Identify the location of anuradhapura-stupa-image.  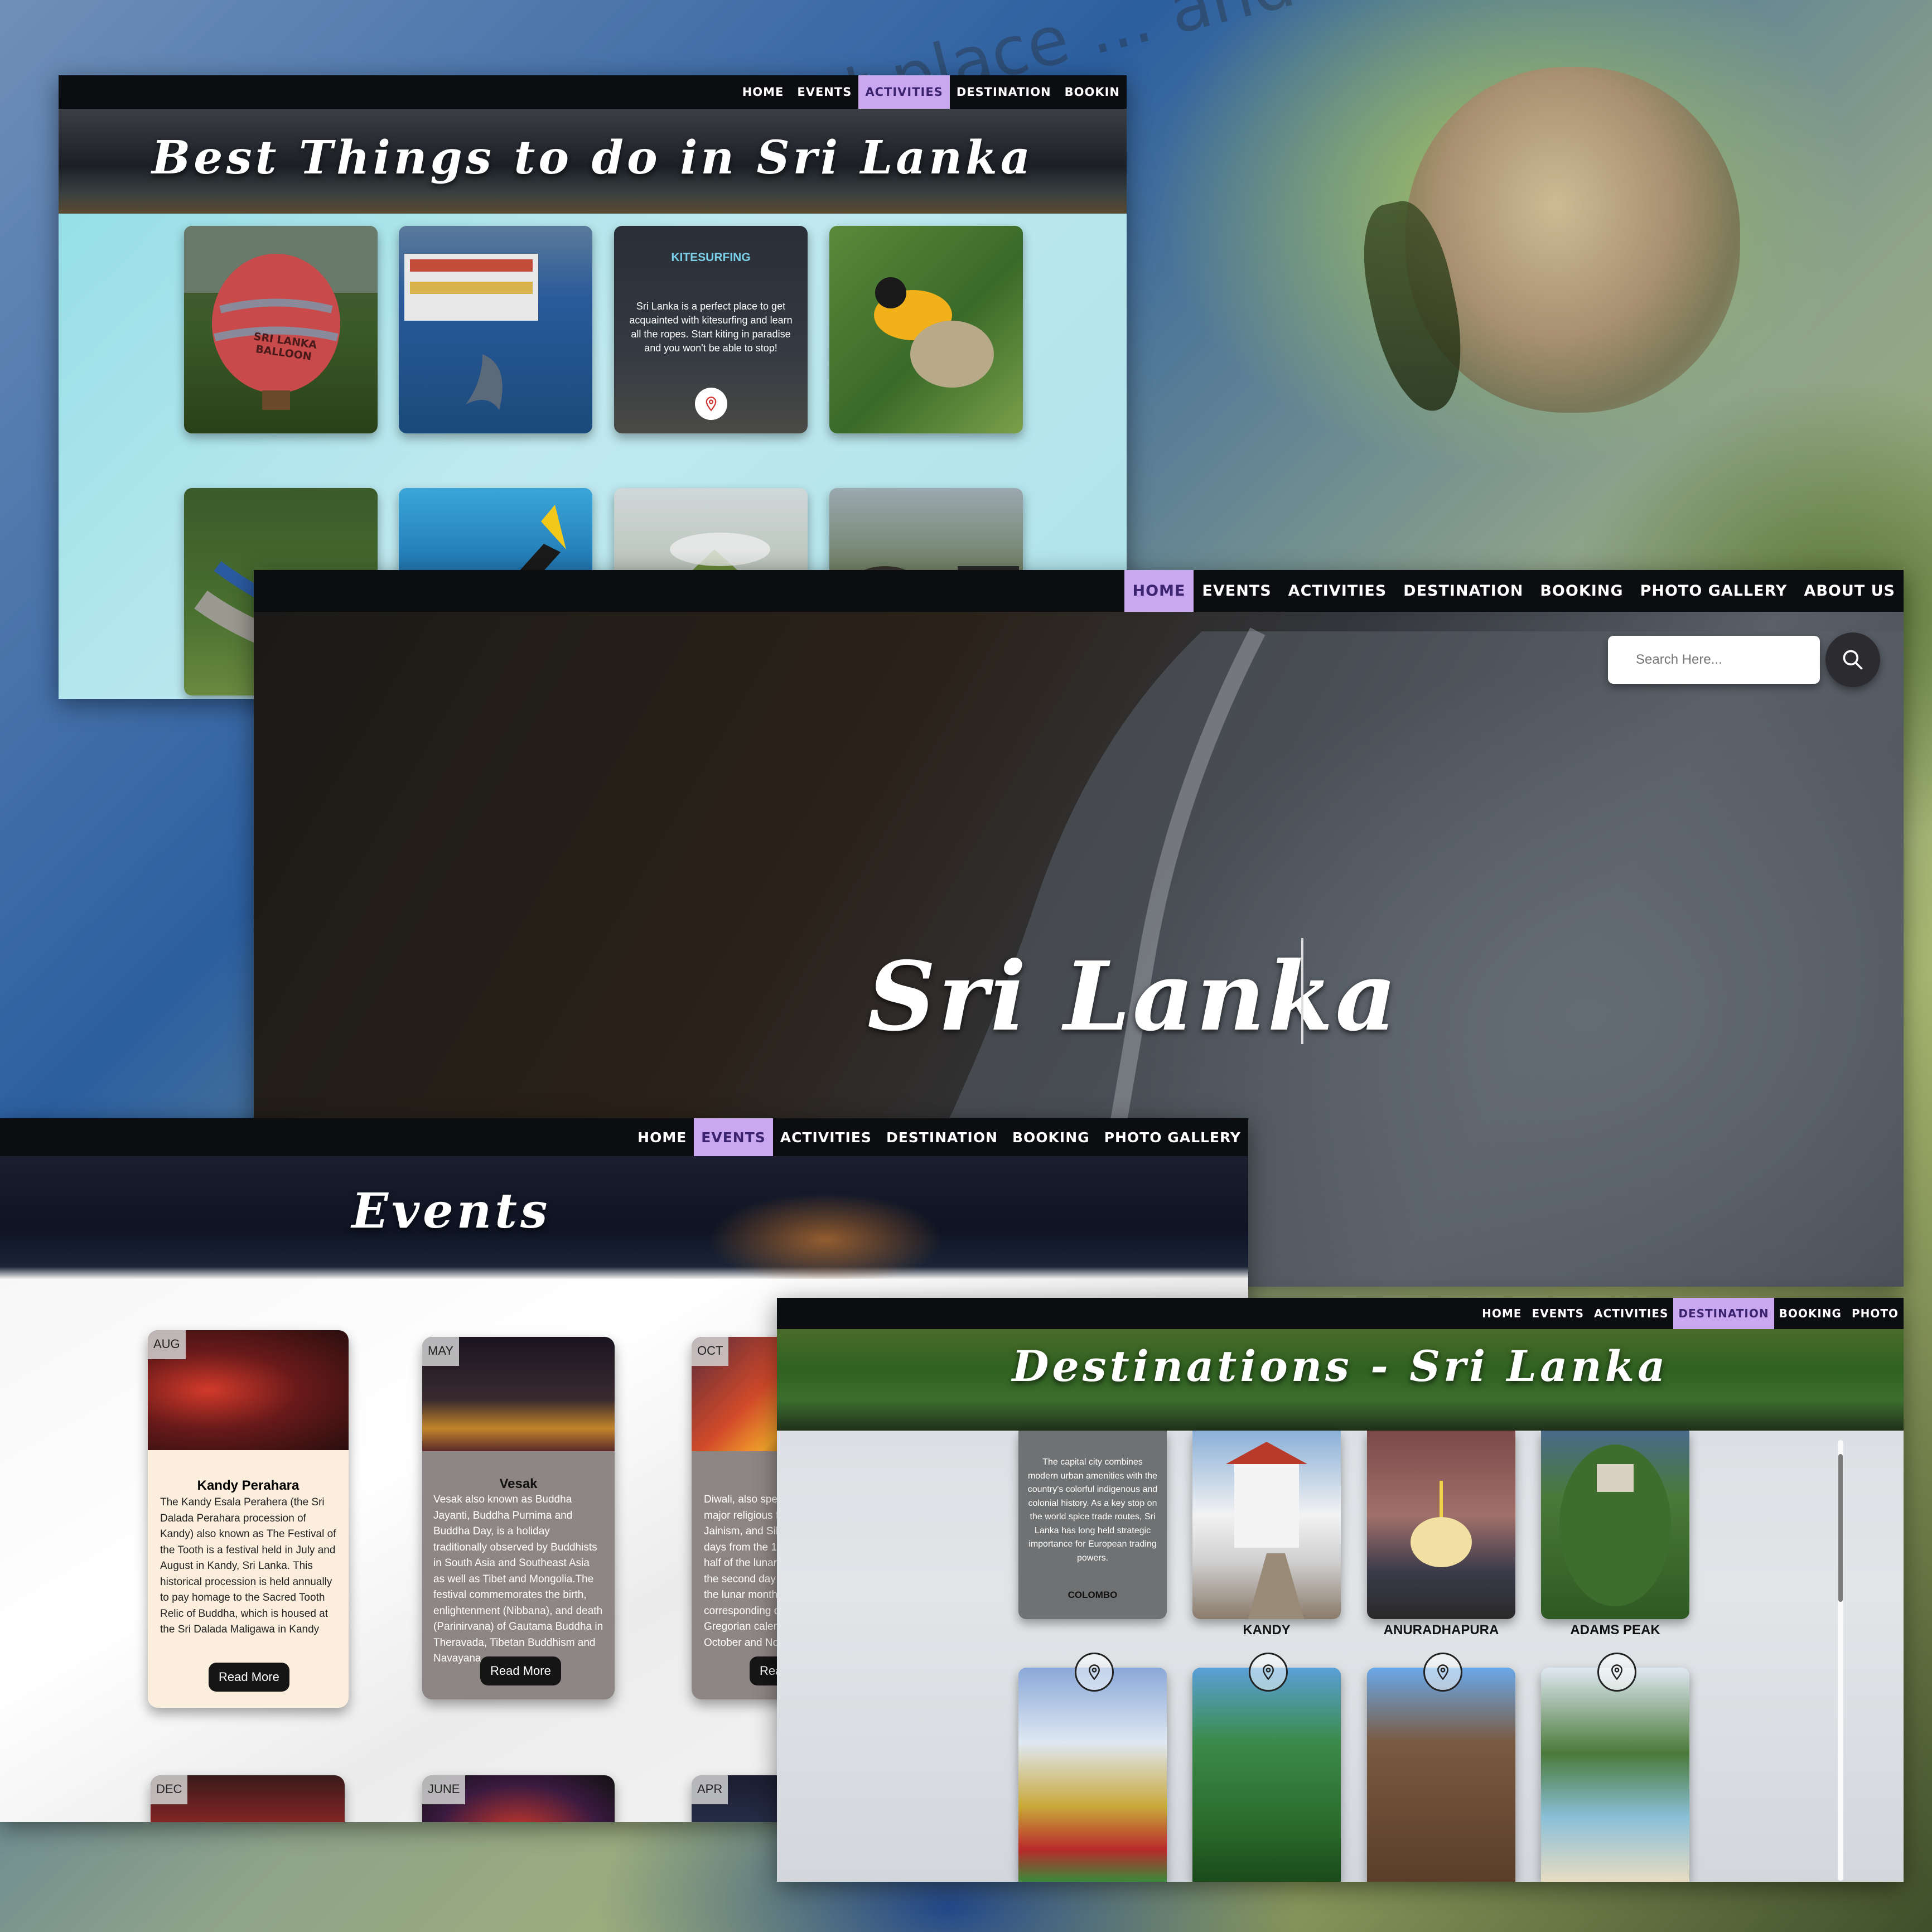
(1441, 1524).